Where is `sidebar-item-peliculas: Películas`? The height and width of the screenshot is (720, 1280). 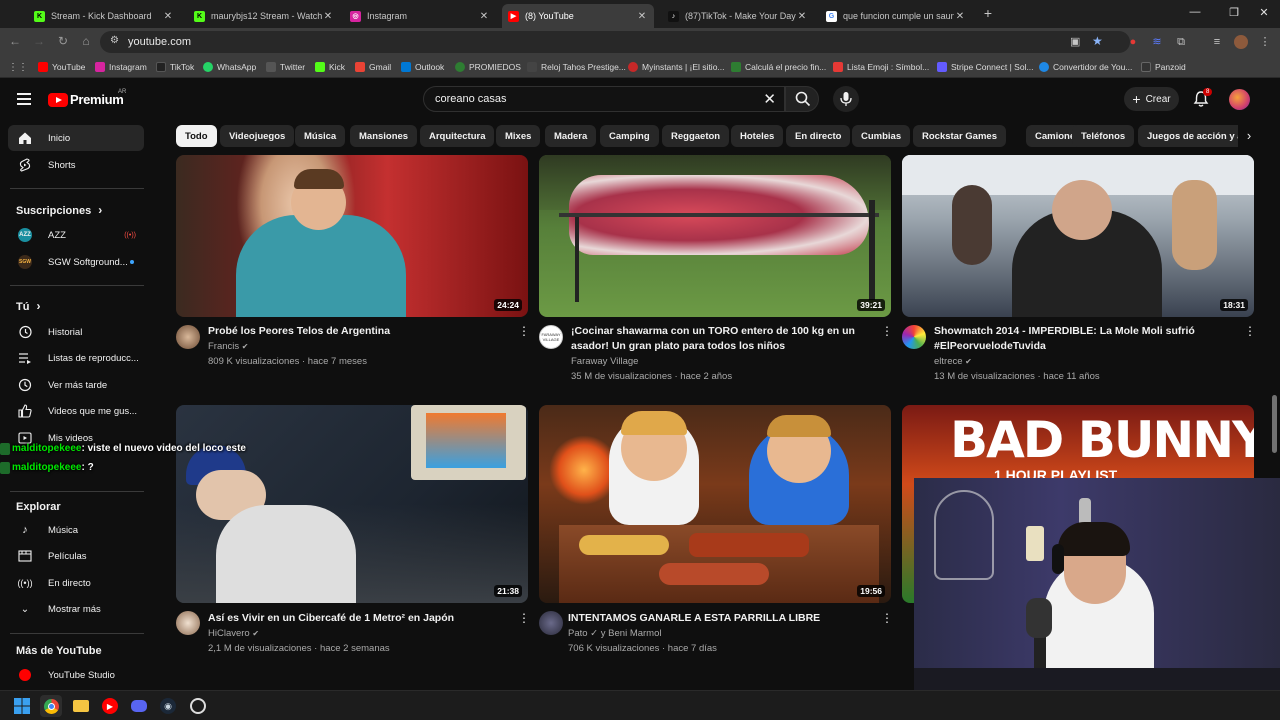
sidebar-item-peliculas: Películas is located at coordinates (76, 556).